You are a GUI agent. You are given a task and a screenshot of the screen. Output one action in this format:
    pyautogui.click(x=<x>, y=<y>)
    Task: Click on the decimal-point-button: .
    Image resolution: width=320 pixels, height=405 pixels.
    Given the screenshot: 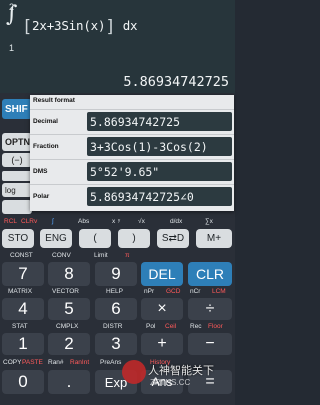 What is the action you would take?
    pyautogui.click(x=69, y=382)
    